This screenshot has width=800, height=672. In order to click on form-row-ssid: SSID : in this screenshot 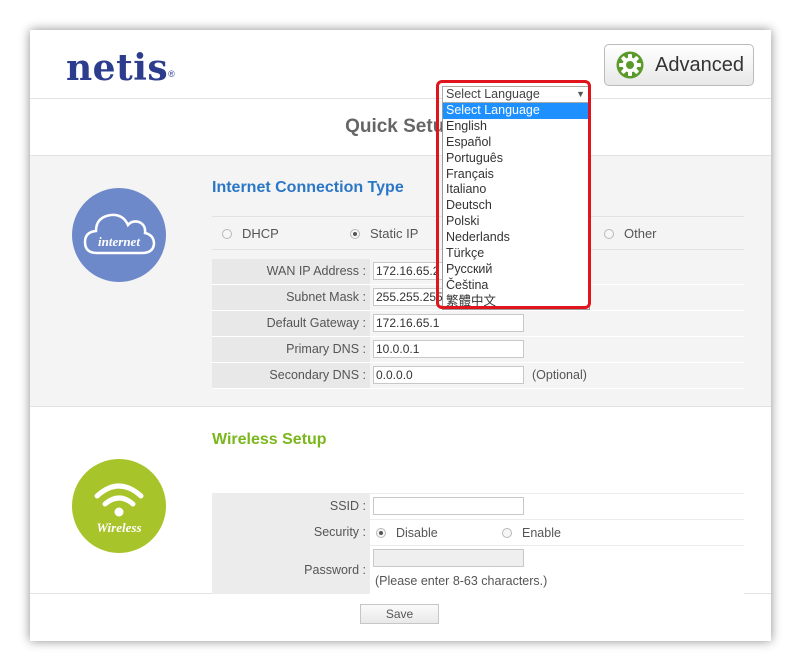, I will do `click(478, 506)`.